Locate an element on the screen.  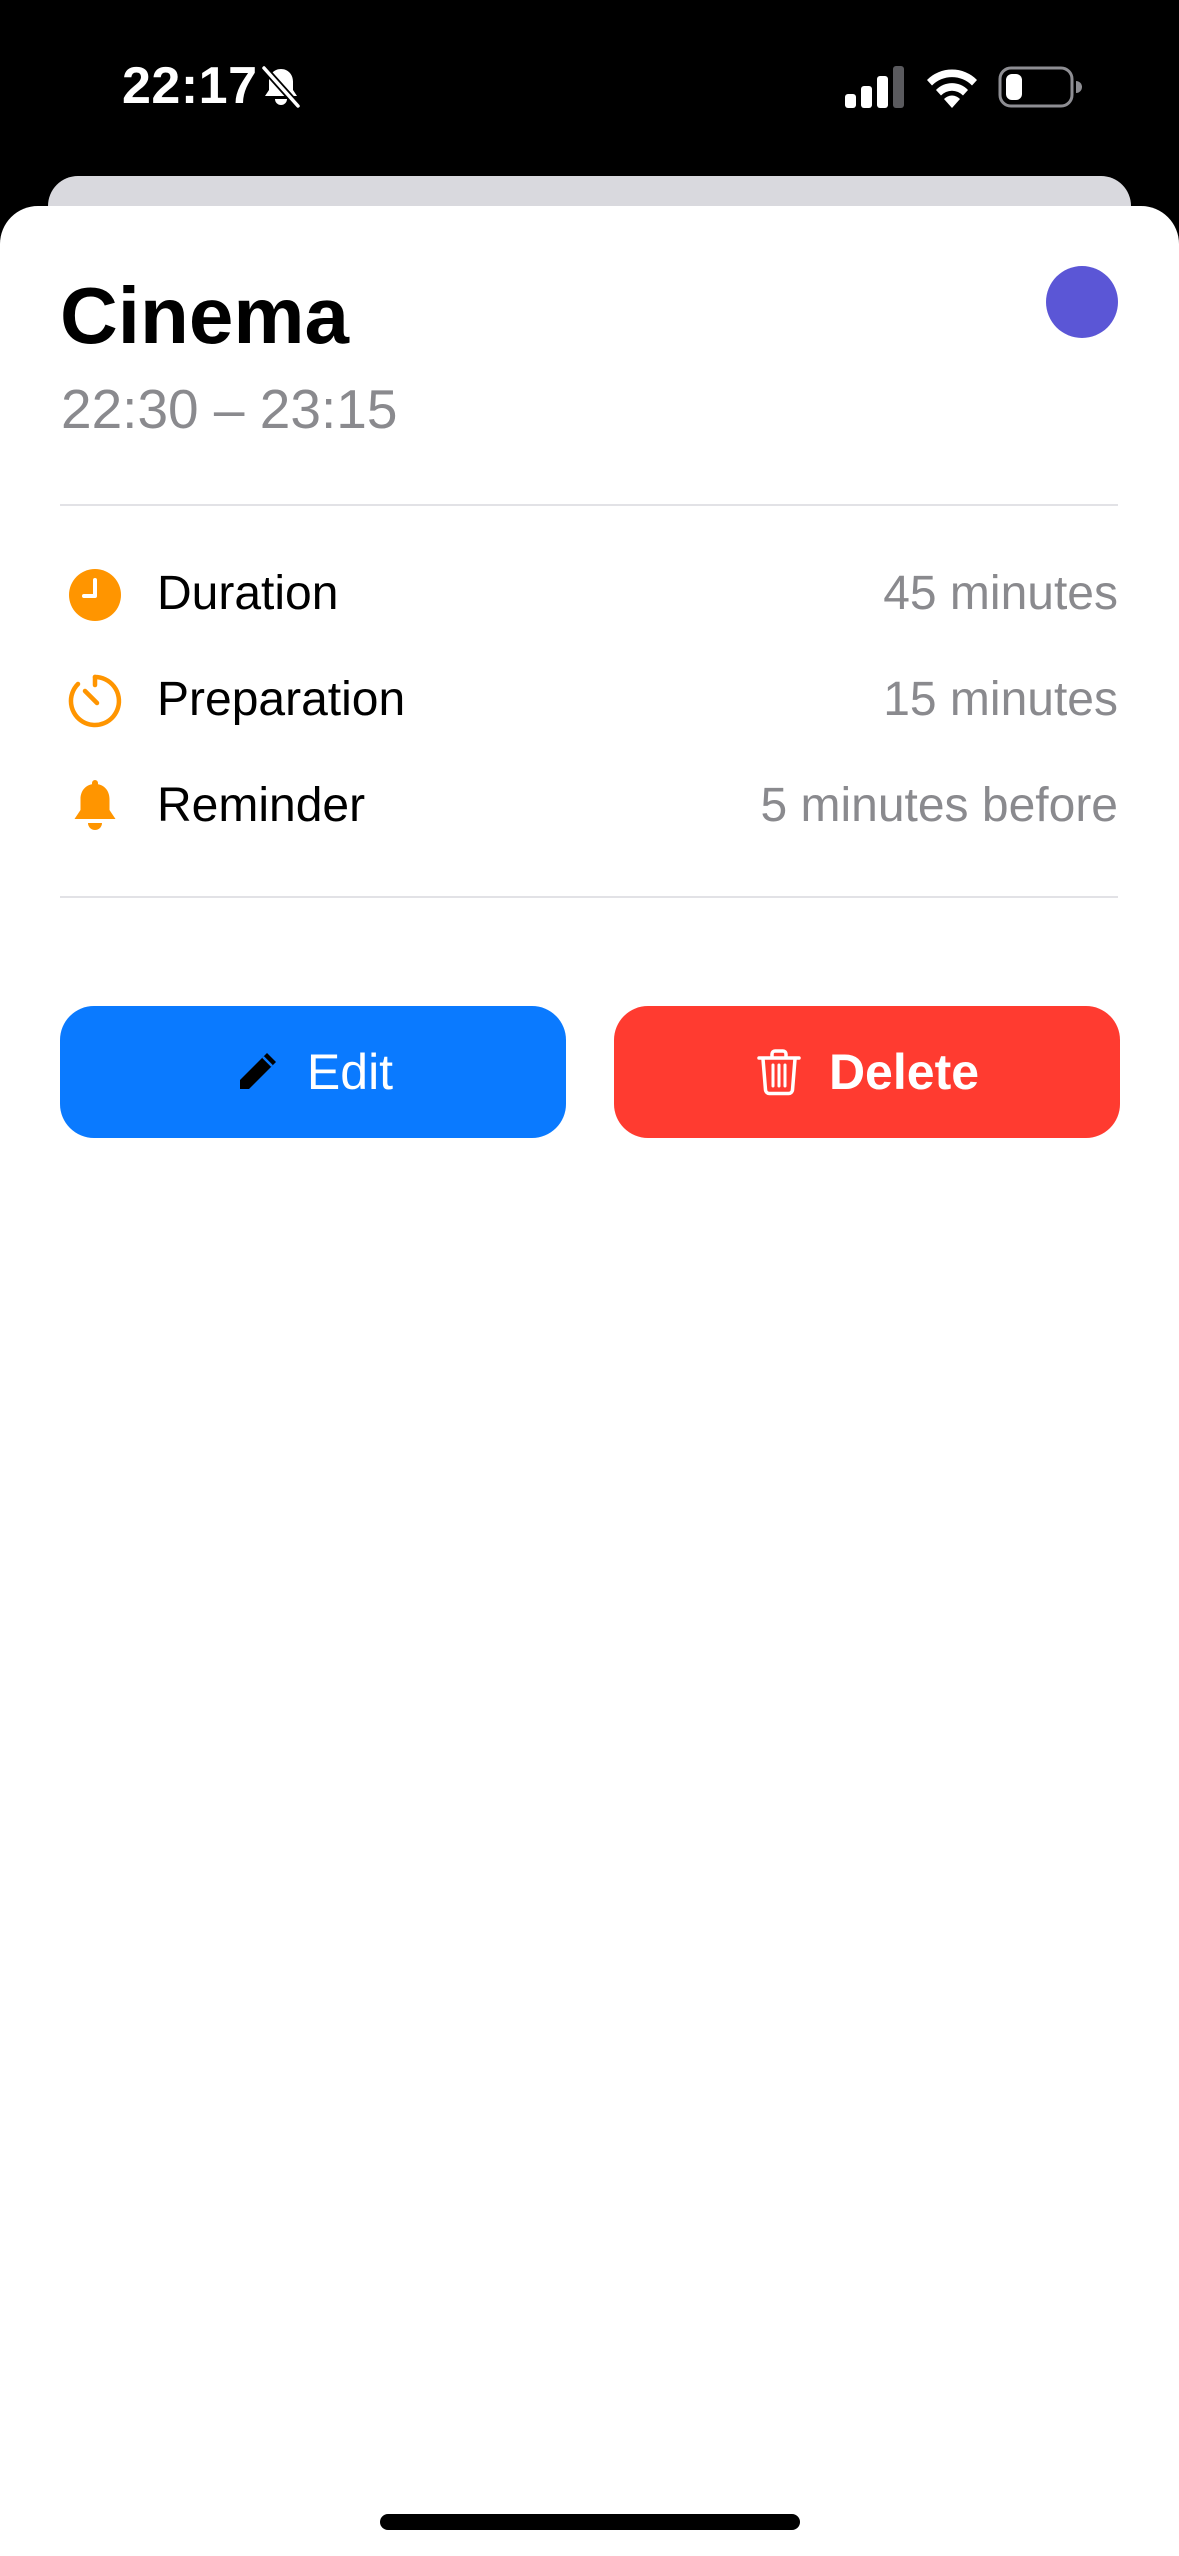
detail-value: 5 minutes before is located at coordinates (939, 805).